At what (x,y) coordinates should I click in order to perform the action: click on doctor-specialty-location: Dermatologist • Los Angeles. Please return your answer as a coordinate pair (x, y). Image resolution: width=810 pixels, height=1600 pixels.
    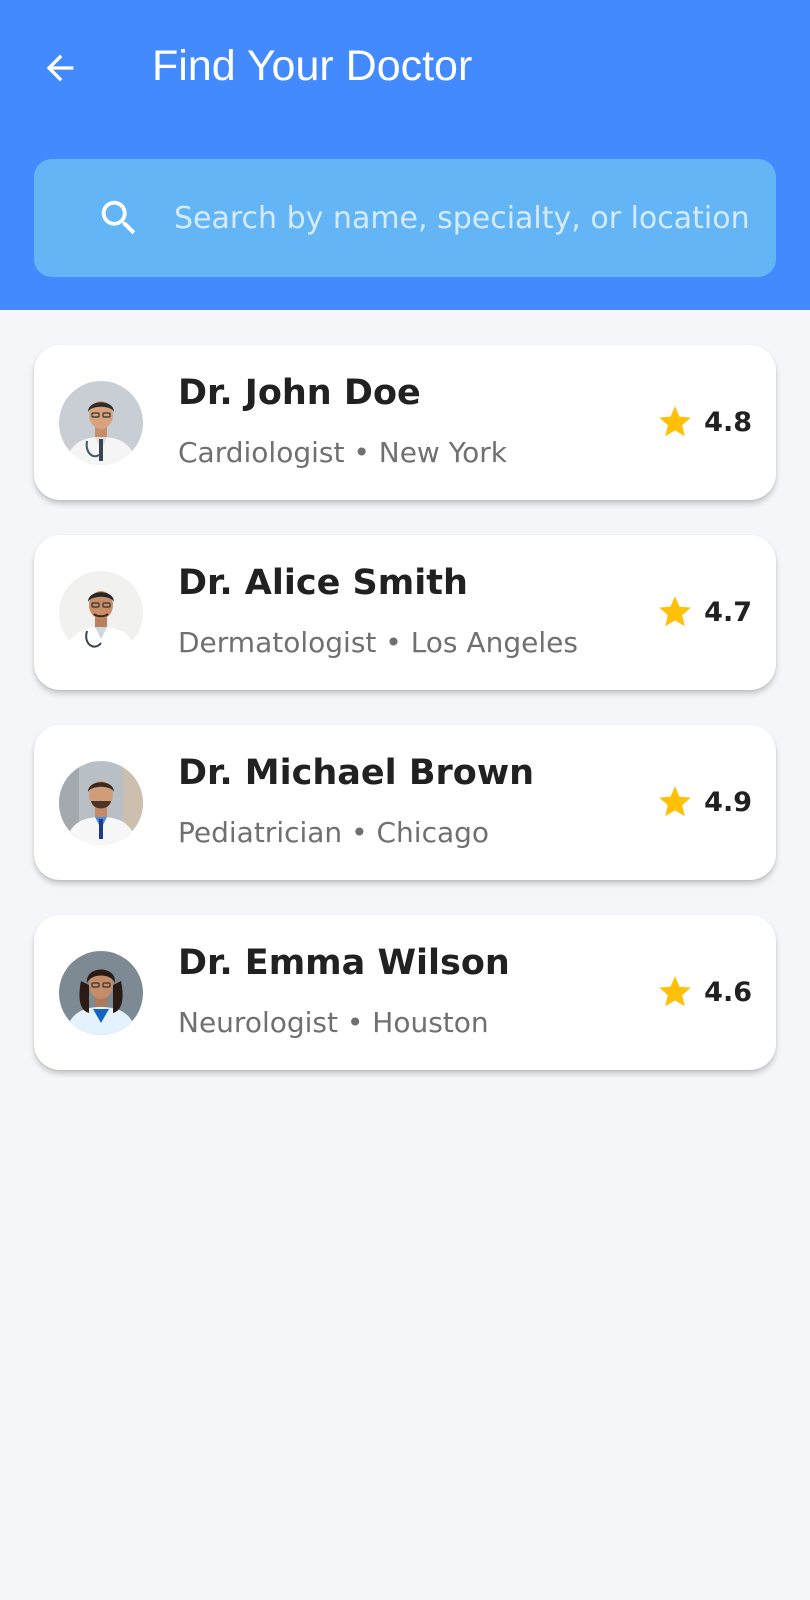
    Looking at the image, I should click on (378, 642).